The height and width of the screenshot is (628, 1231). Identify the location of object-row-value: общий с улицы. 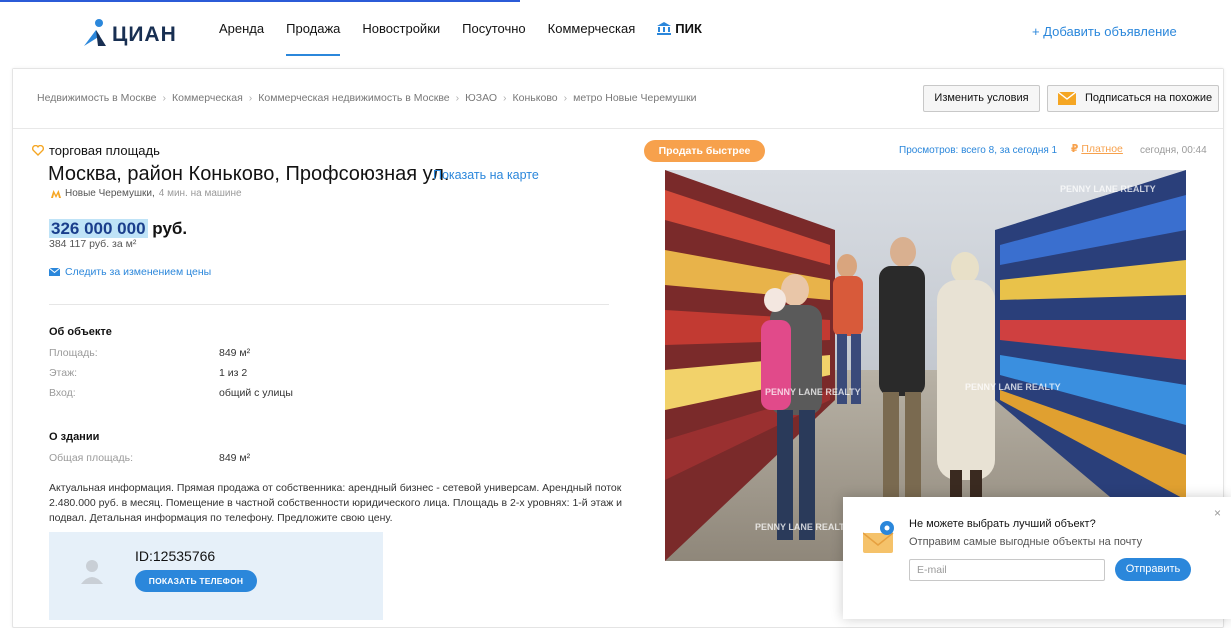
(256, 393).